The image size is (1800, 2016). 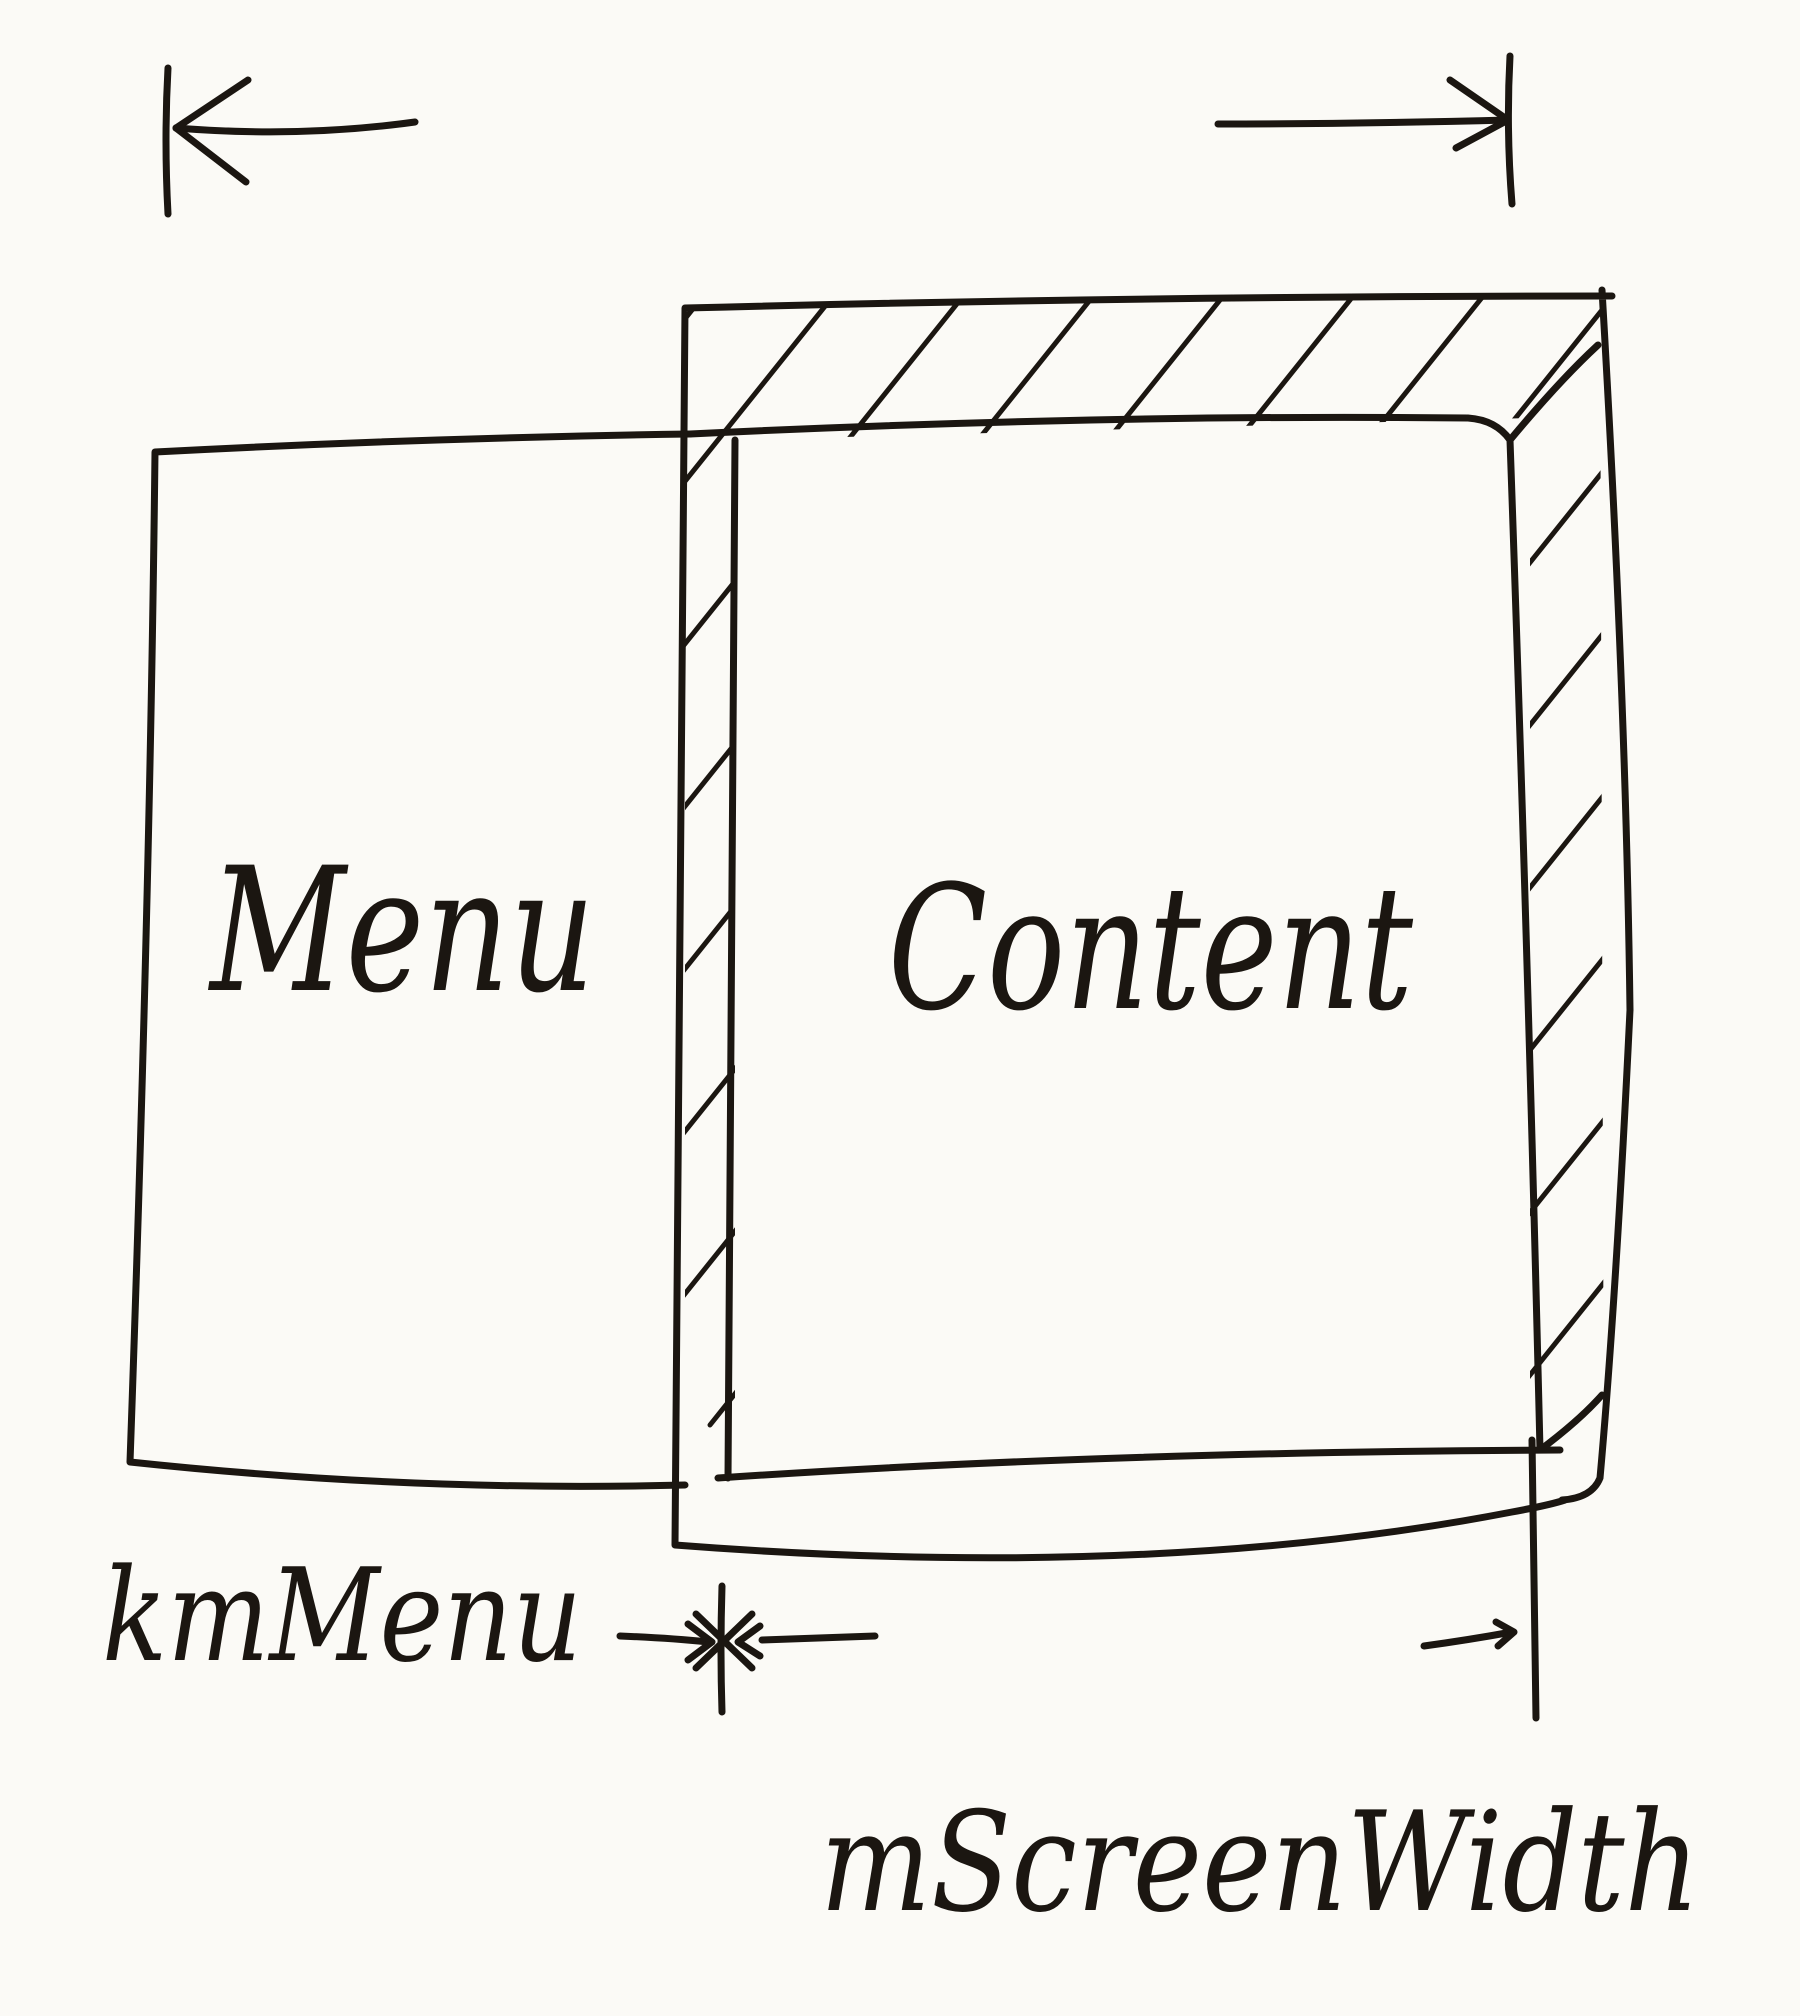 What do you see at coordinates (401, 930) in the screenshot?
I see `menu-label: Menu` at bounding box center [401, 930].